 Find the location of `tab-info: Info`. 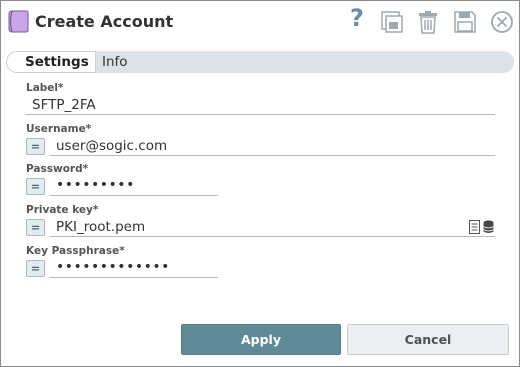

tab-info: Info is located at coordinates (115, 62).